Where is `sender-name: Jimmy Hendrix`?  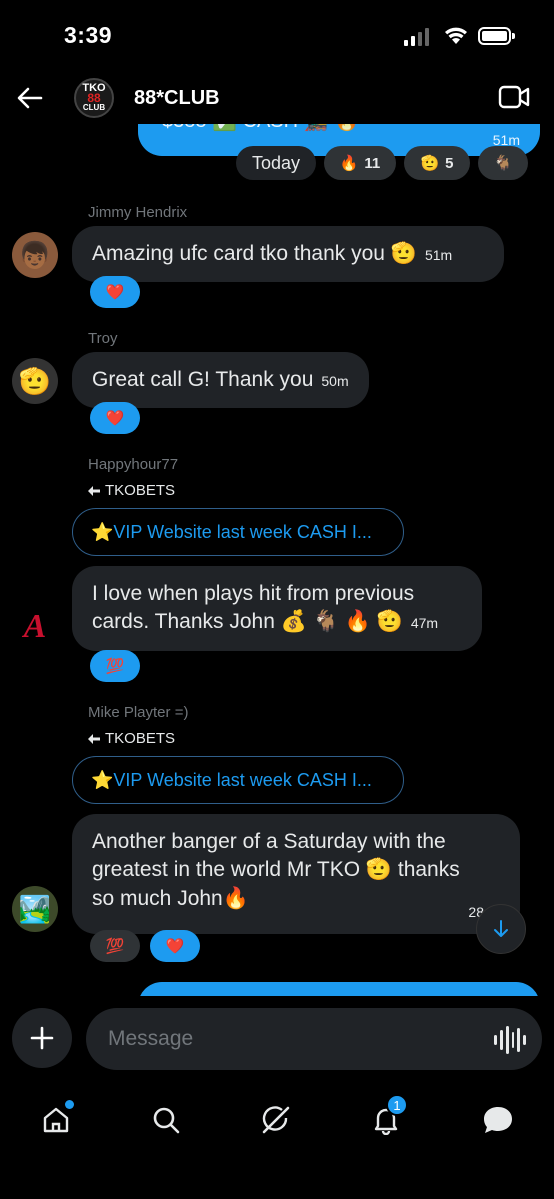
sender-name: Jimmy Hendrix is located at coordinates (138, 212).